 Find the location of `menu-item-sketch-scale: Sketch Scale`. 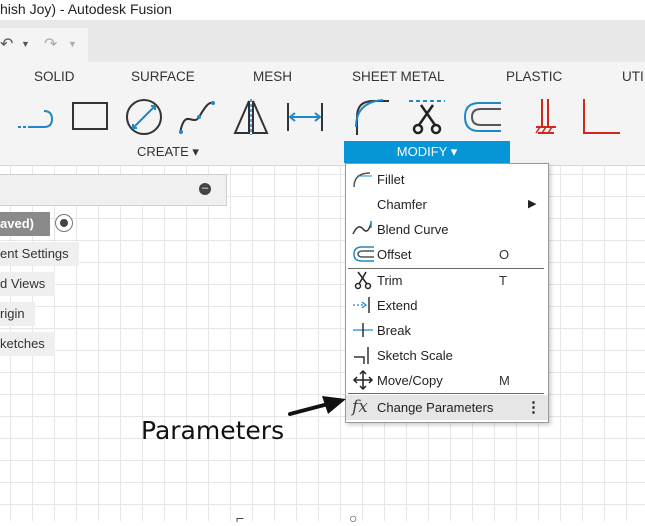

menu-item-sketch-scale: Sketch Scale is located at coordinates (447, 355).